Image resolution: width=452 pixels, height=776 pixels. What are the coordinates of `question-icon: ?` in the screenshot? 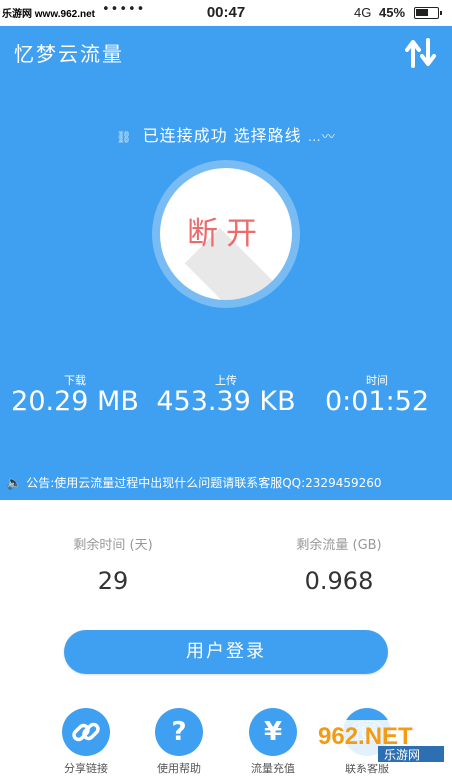 It's located at (179, 732).